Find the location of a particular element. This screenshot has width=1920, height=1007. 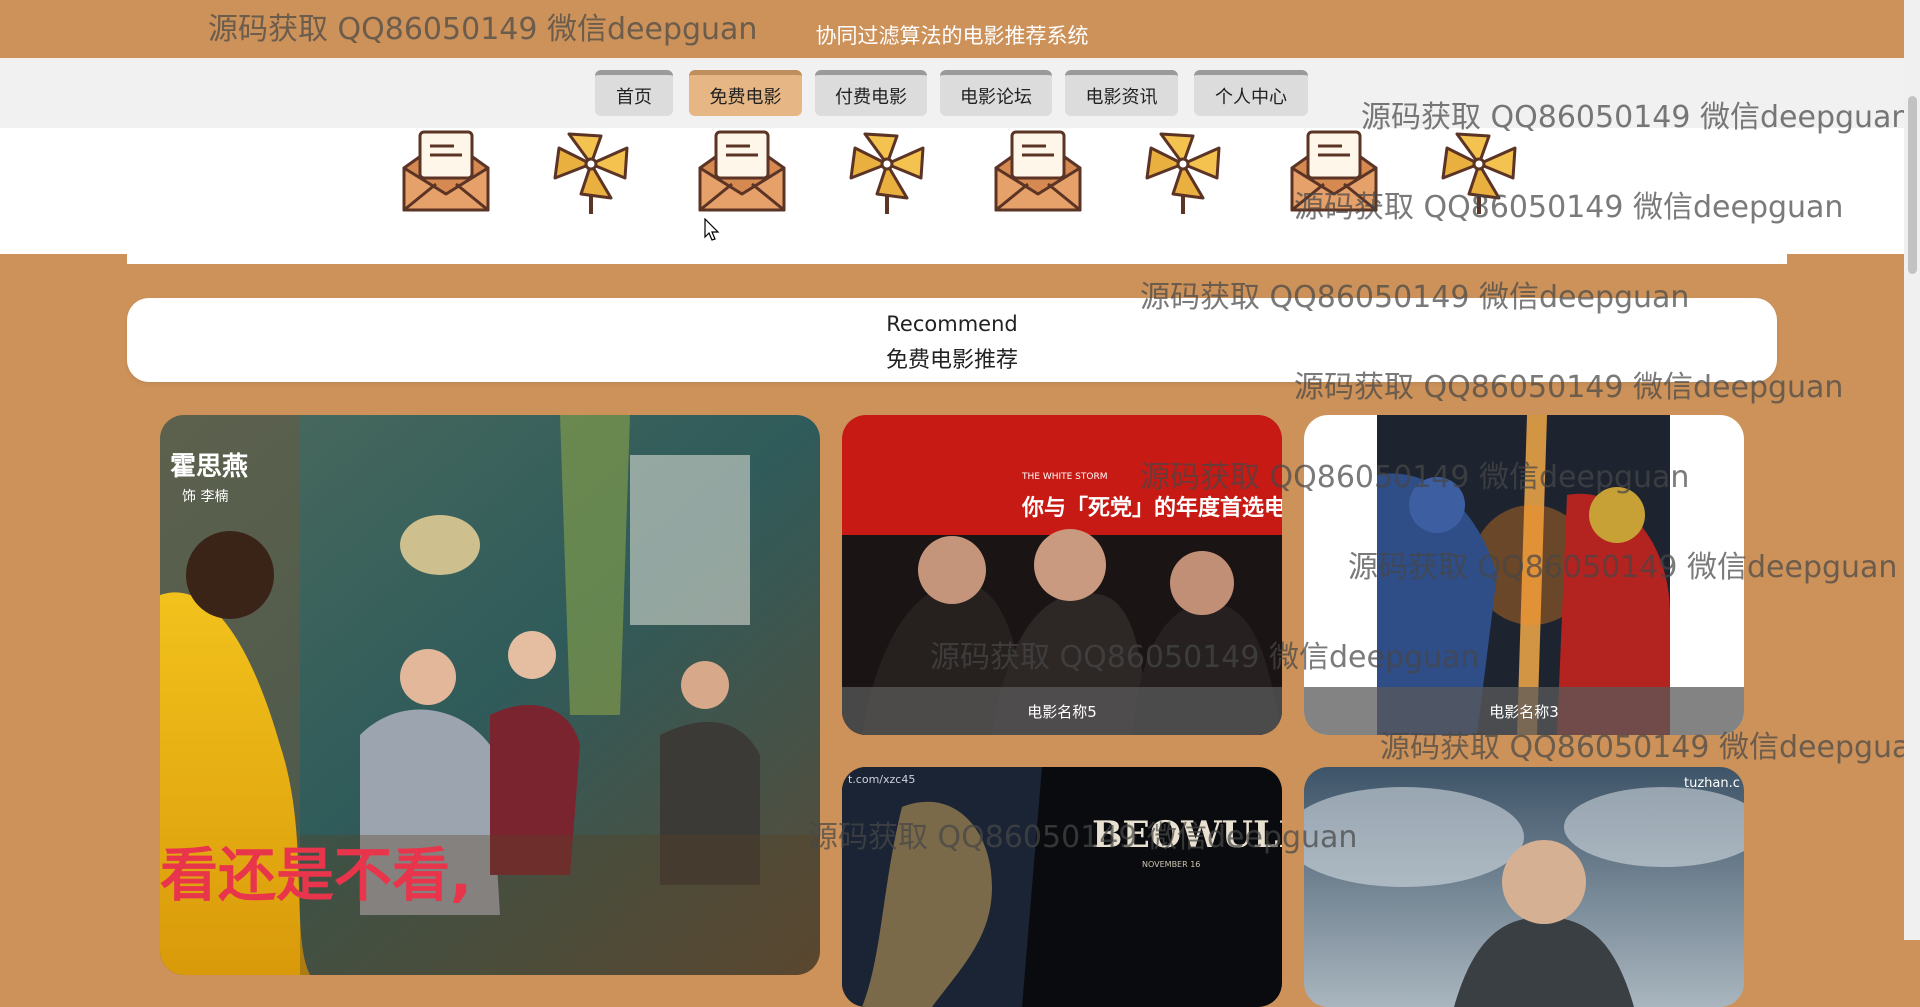

poster-text-source: tuzhan.c is located at coordinates (1712, 783).